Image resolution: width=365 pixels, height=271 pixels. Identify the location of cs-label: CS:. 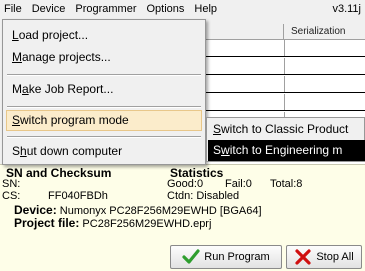
(11, 196).